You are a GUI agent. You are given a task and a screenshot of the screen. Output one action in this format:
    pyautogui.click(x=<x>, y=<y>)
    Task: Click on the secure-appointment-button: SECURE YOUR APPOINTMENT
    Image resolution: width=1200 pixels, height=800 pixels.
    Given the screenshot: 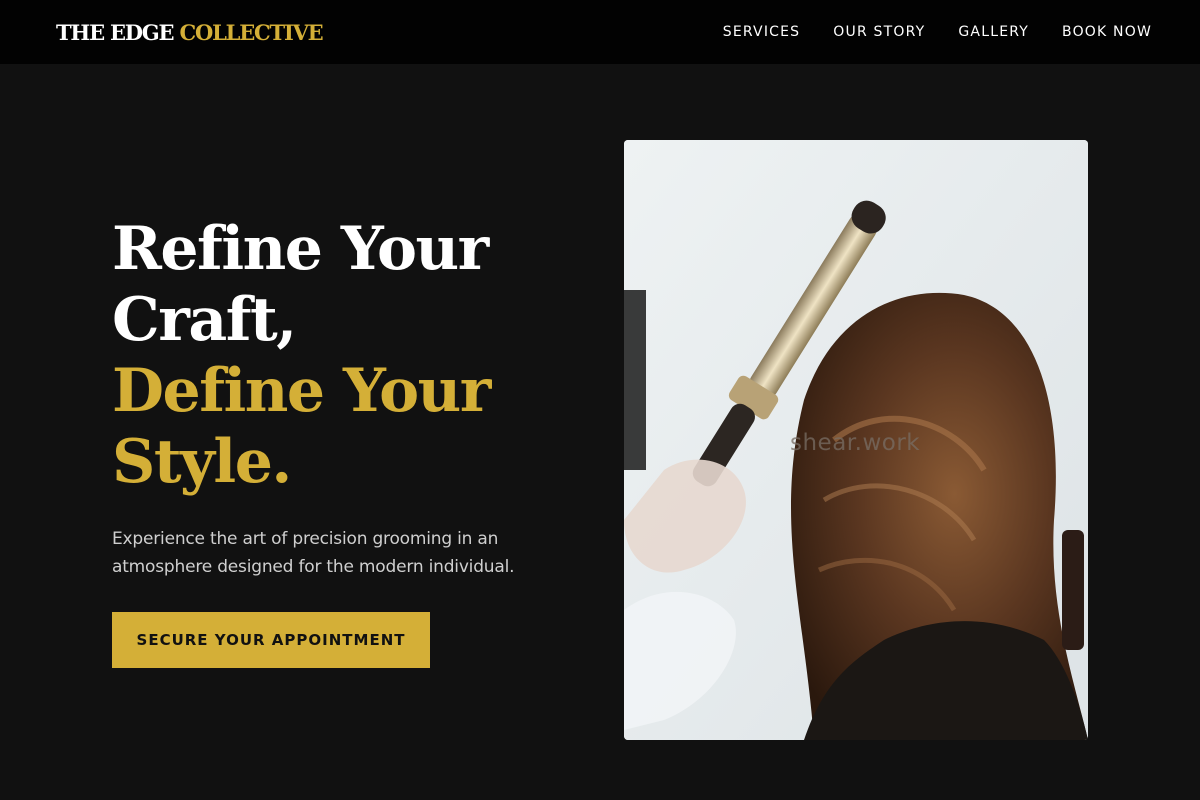 What is the action you would take?
    pyautogui.click(x=271, y=640)
    